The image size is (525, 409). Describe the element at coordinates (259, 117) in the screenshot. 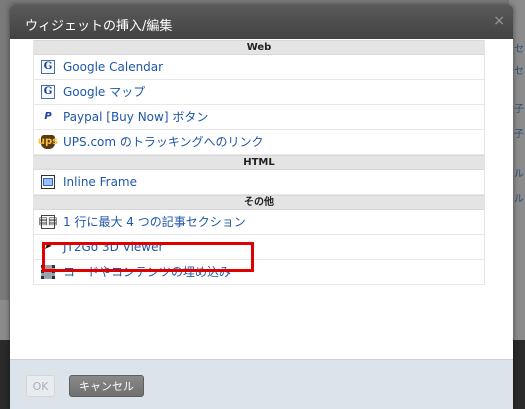

I see `widget-paypal-button: P Paypal [Buy Now] ボタン` at that location.